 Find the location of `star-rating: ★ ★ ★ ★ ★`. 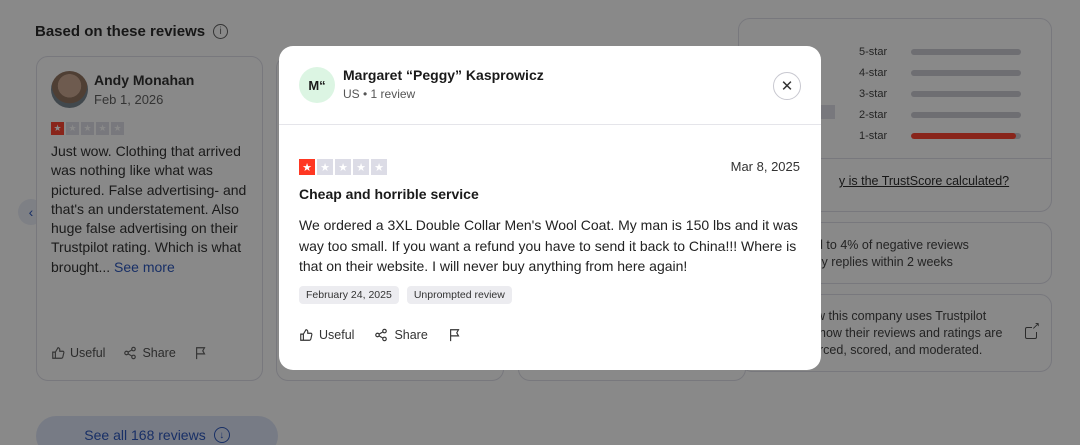

star-rating: ★ ★ ★ ★ ★ is located at coordinates (343, 167).